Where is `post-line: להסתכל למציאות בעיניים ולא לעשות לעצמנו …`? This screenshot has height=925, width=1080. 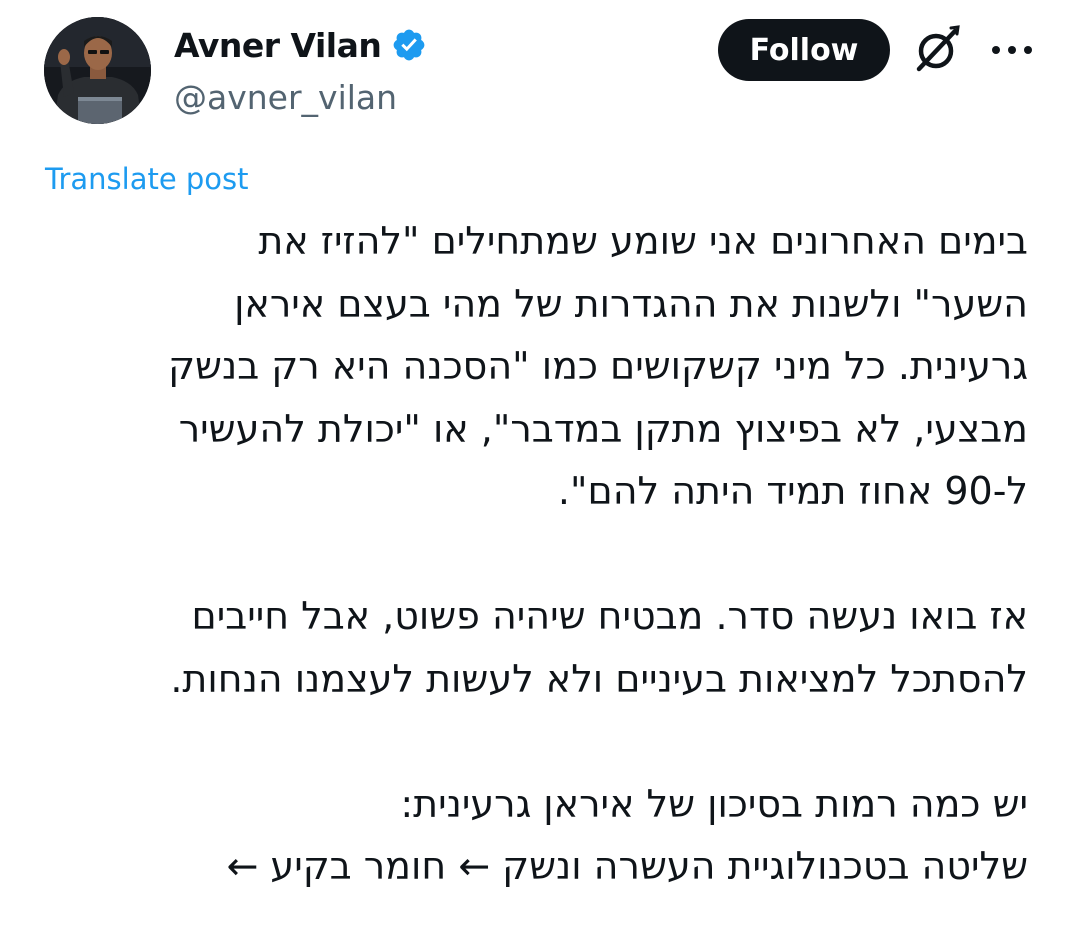 post-line: להסתכל למציאות בעיניים ולא לעשות לעצמנו … is located at coordinates (599, 678).